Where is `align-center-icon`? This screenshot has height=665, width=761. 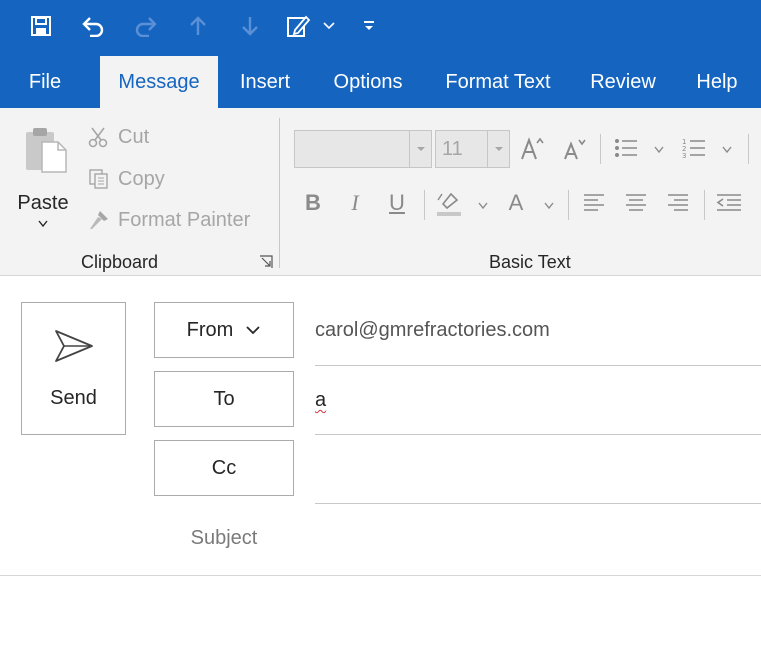
align-center-icon is located at coordinates (636, 204).